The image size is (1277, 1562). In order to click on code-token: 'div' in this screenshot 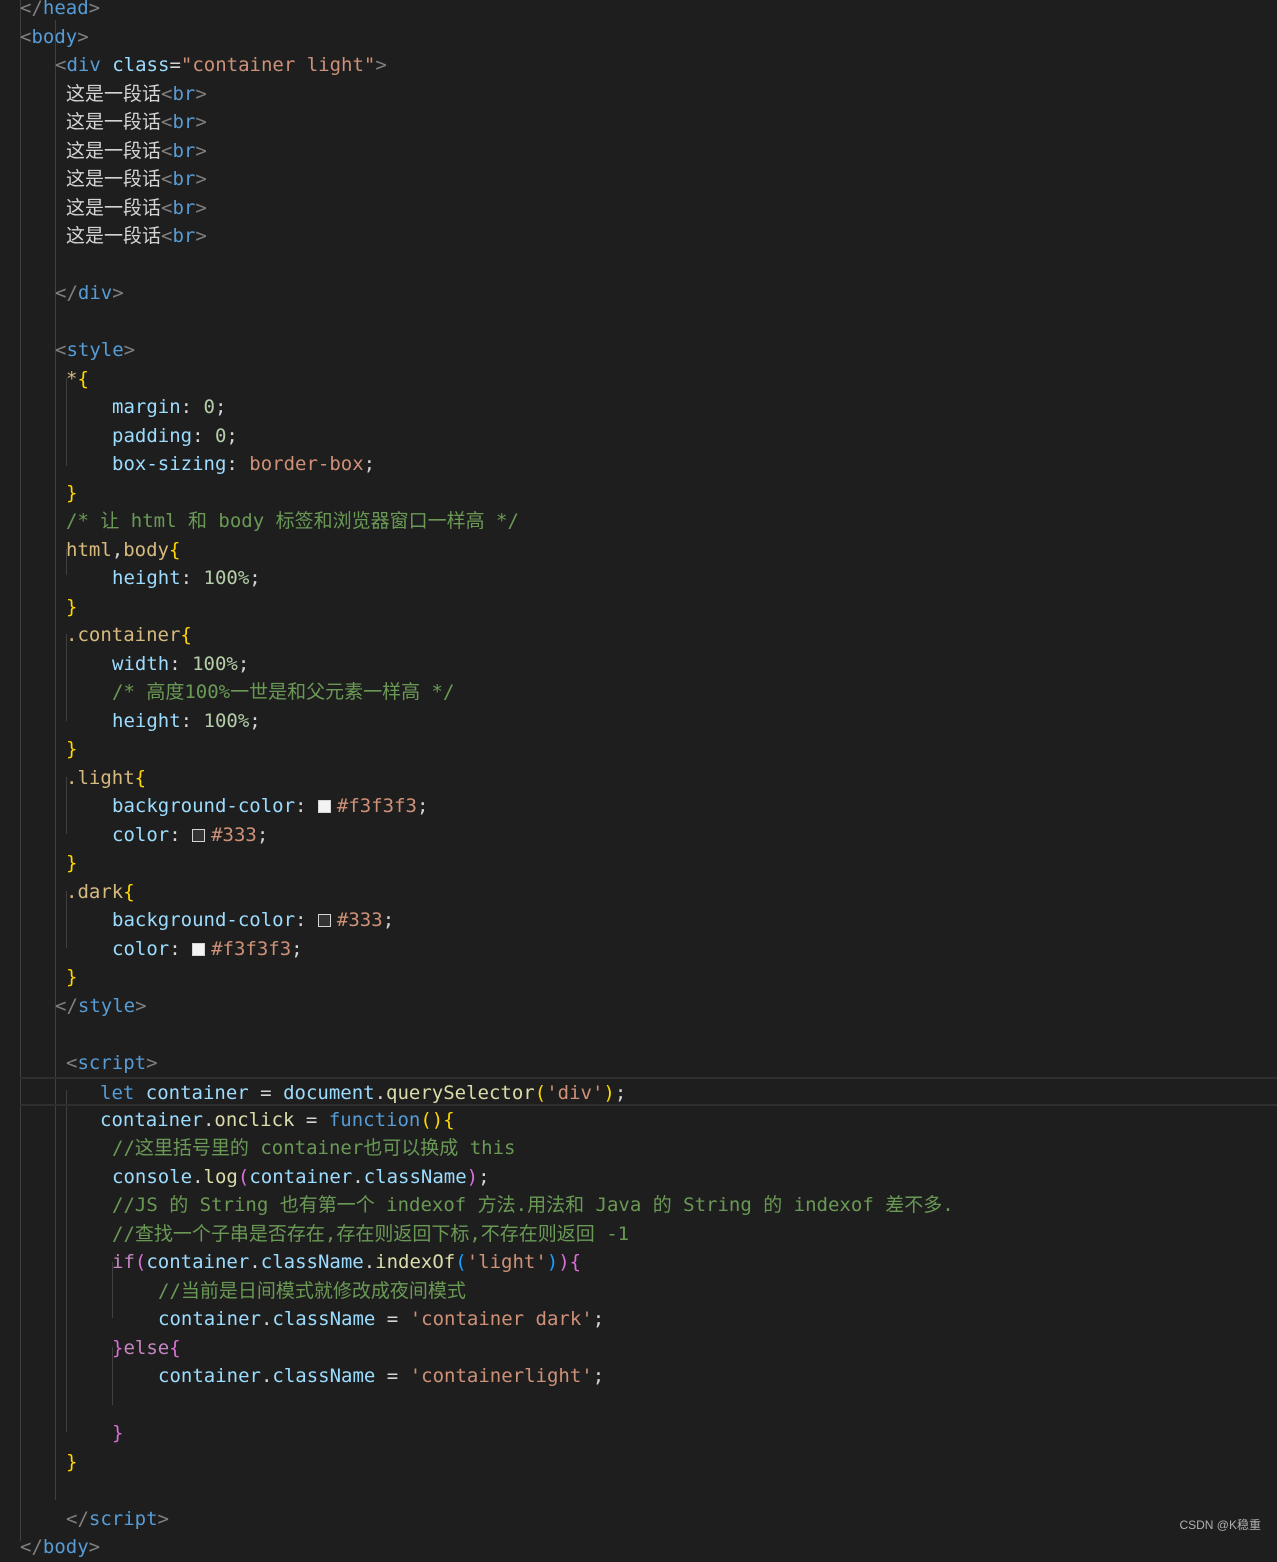, I will do `click(575, 1093)`.